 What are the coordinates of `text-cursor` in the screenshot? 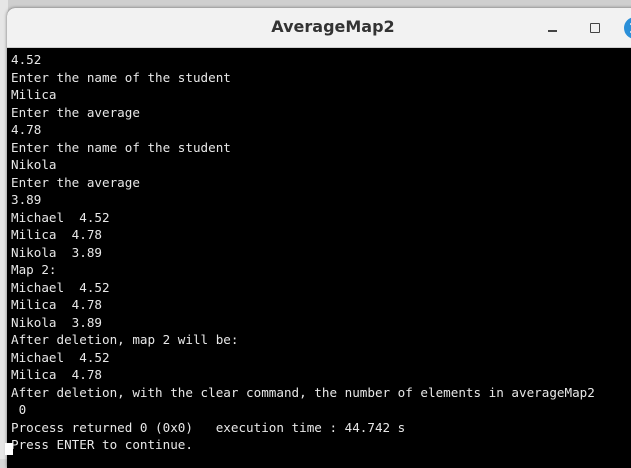 It's located at (9, 449).